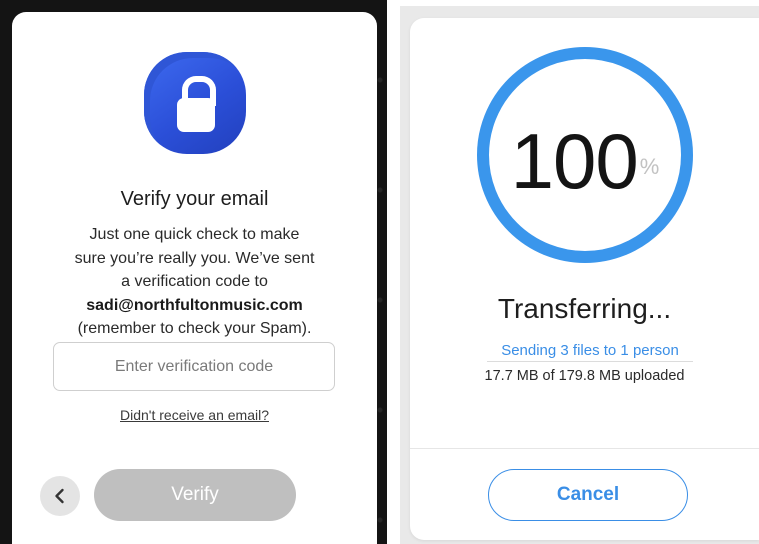  I want to click on verification-code-input, so click(194, 366).